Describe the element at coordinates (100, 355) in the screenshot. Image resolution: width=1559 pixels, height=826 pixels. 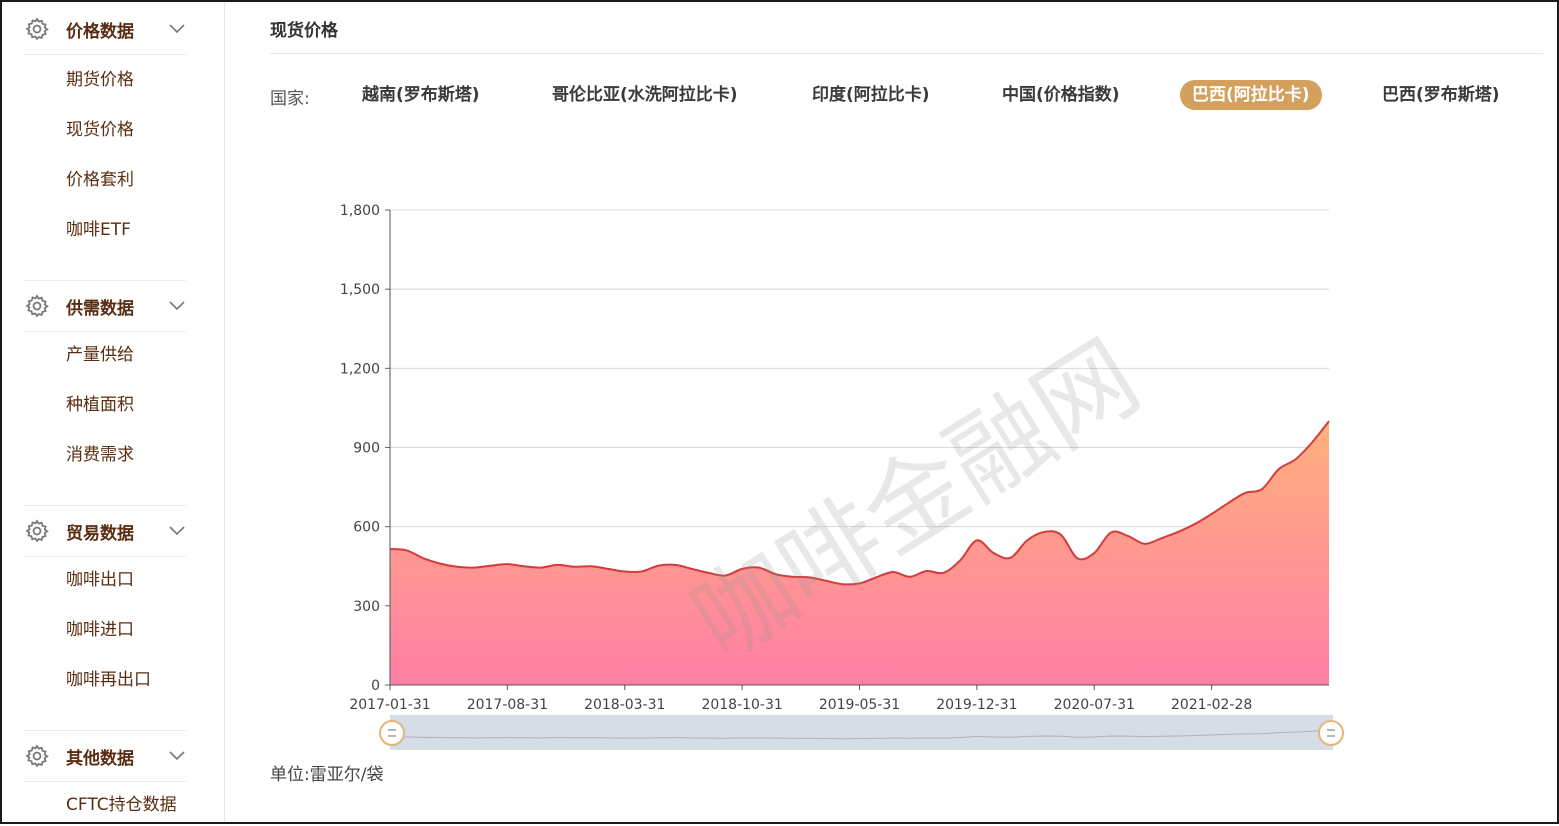
I see `sidebar-item-production: 产量供给` at that location.